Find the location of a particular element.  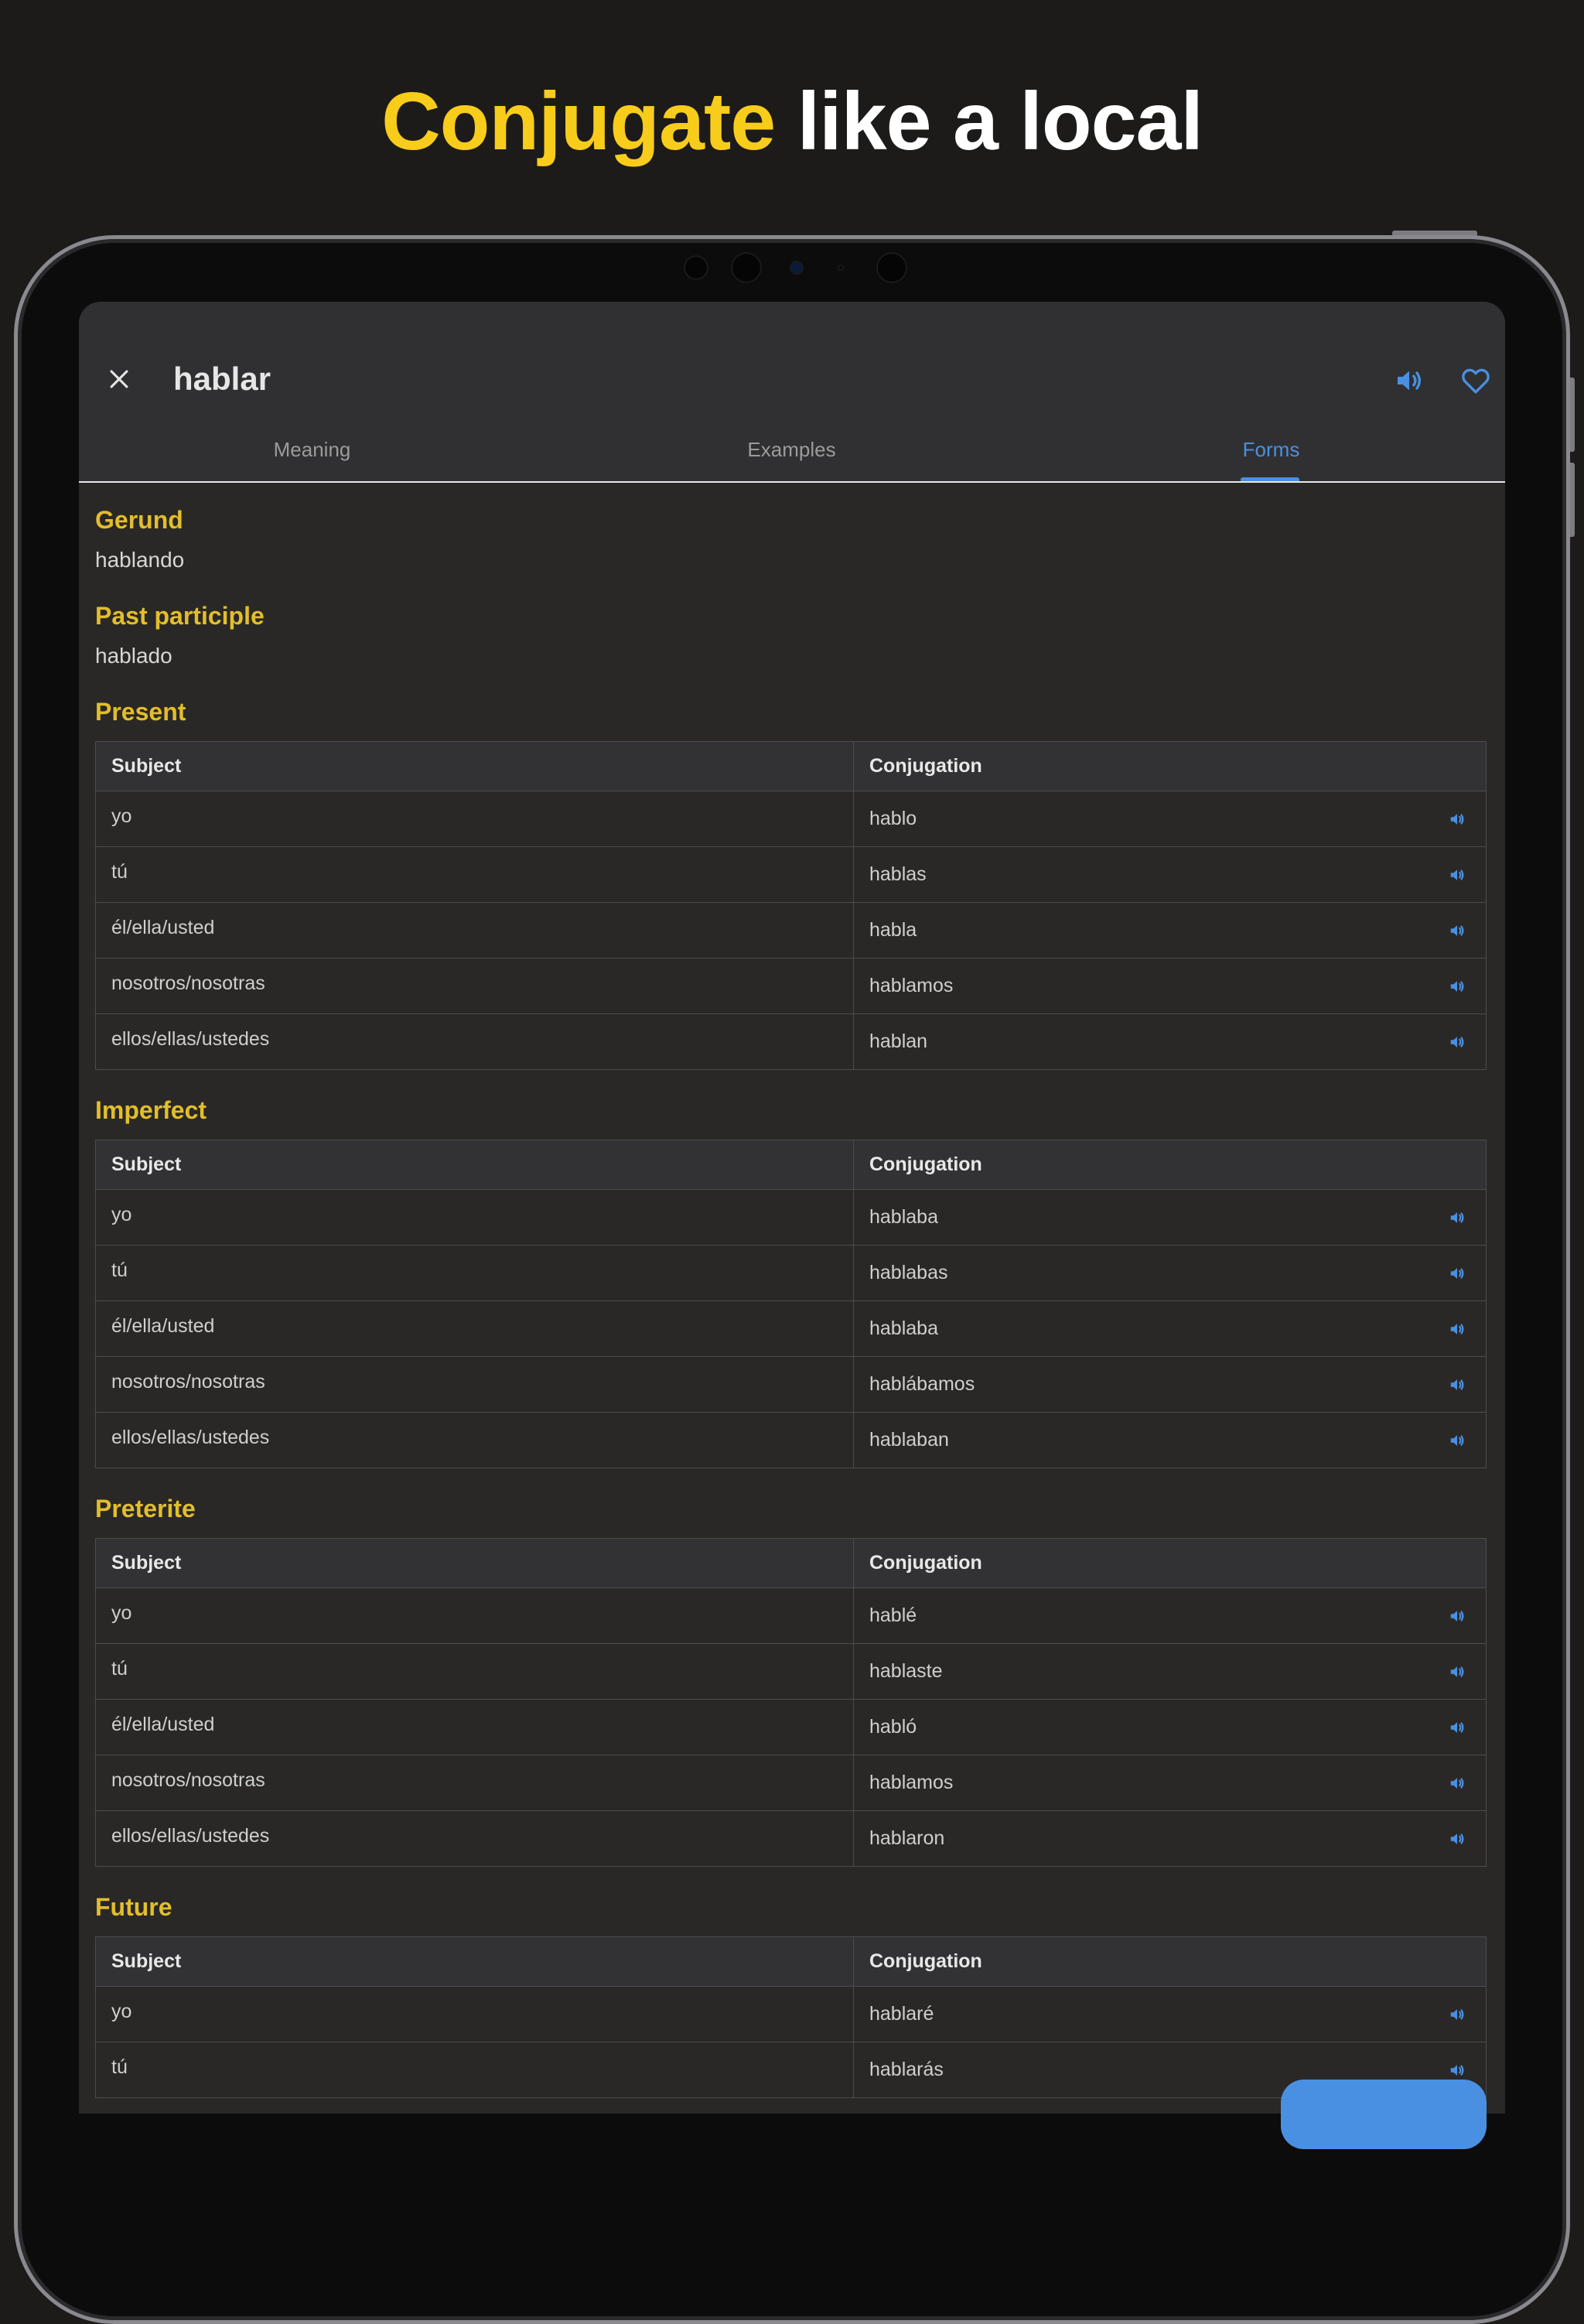

table-row: tú hablas is located at coordinates (791, 874).